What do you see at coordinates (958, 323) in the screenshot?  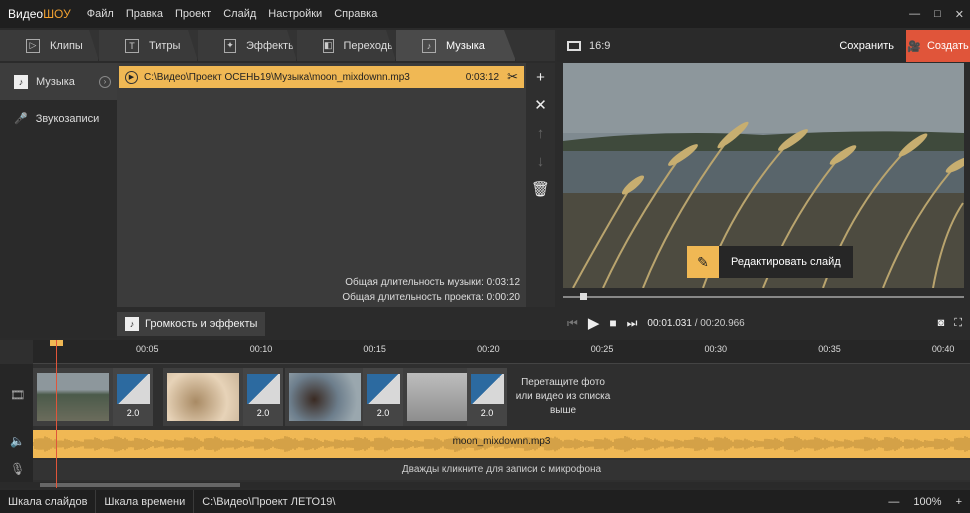 I see `fullscreen-icon: ⛶` at bounding box center [958, 323].